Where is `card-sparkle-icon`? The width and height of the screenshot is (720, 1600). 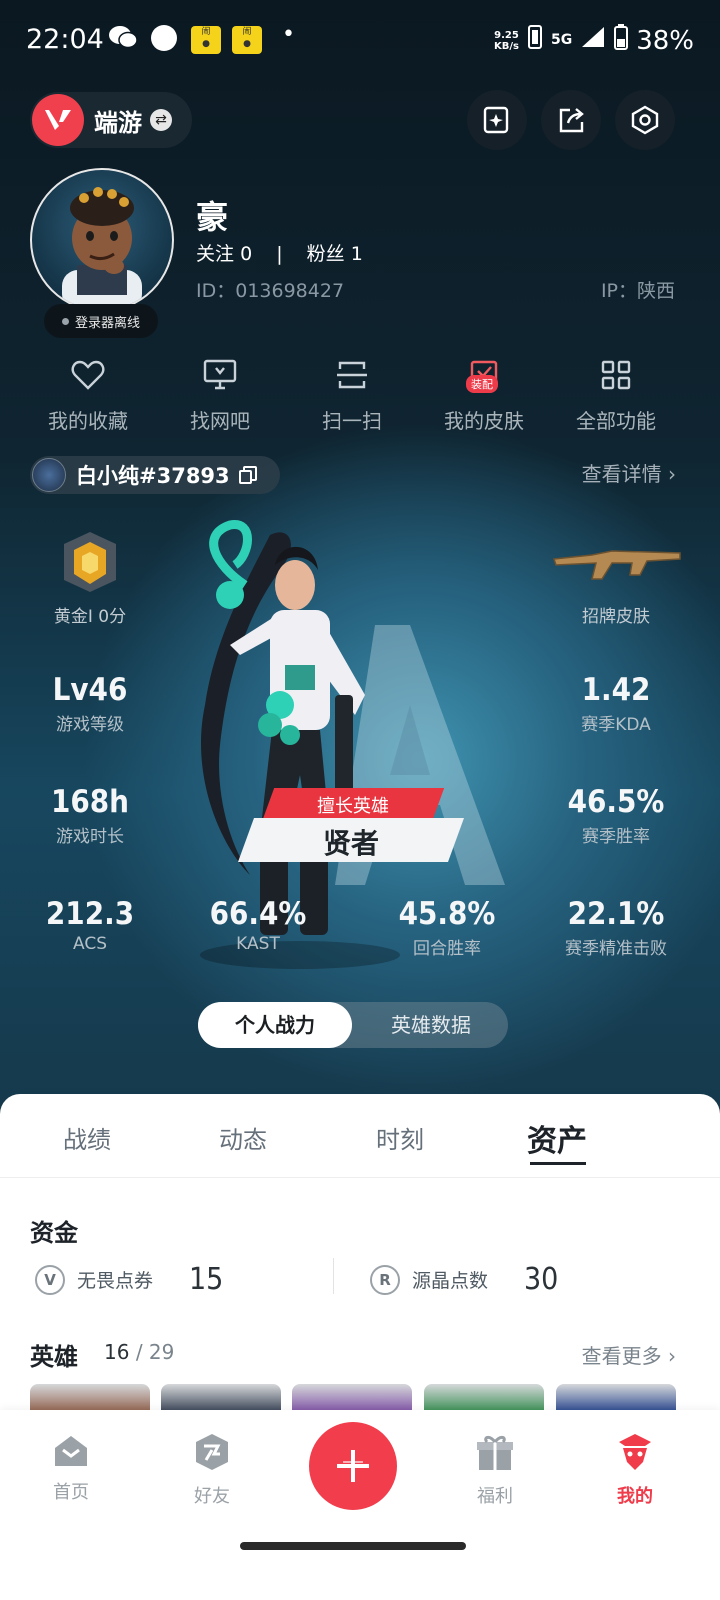
card-sparkle-icon is located at coordinates (496, 120).